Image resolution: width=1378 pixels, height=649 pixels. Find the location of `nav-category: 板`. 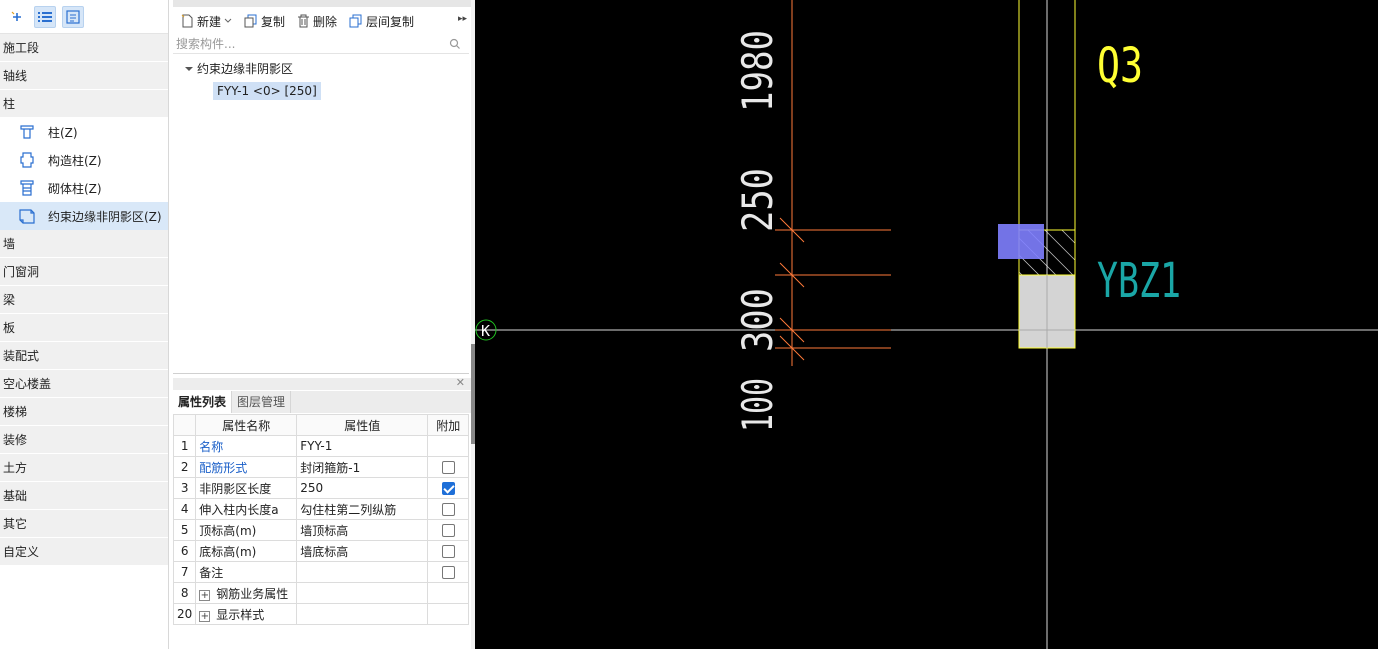

nav-category: 板 is located at coordinates (84, 328).